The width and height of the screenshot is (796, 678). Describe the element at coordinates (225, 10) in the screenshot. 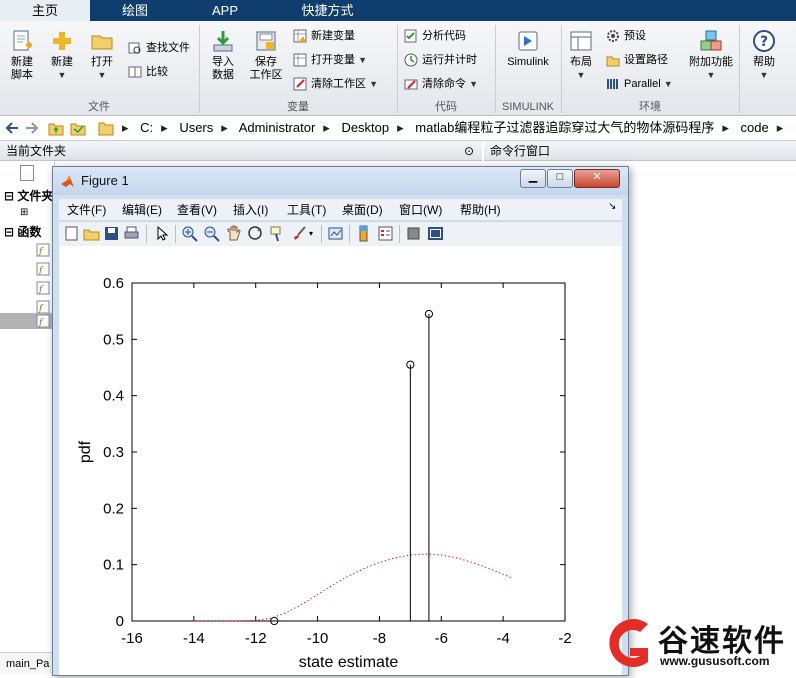

I see `tab-apps: APP` at that location.